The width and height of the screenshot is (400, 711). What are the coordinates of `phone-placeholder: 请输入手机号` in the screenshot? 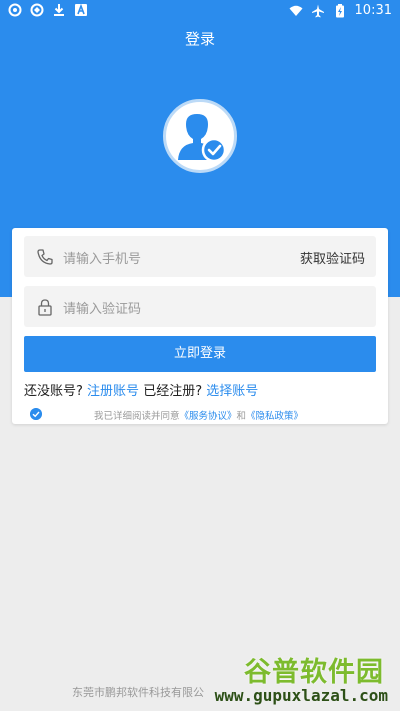 It's located at (102, 259).